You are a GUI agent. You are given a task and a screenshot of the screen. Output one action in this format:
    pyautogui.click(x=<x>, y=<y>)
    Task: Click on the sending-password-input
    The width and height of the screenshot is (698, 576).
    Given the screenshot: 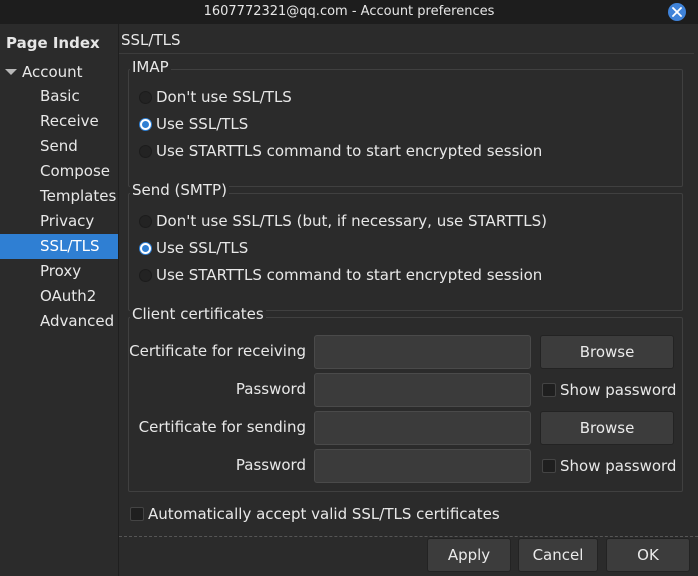 What is the action you would take?
    pyautogui.click(x=422, y=466)
    